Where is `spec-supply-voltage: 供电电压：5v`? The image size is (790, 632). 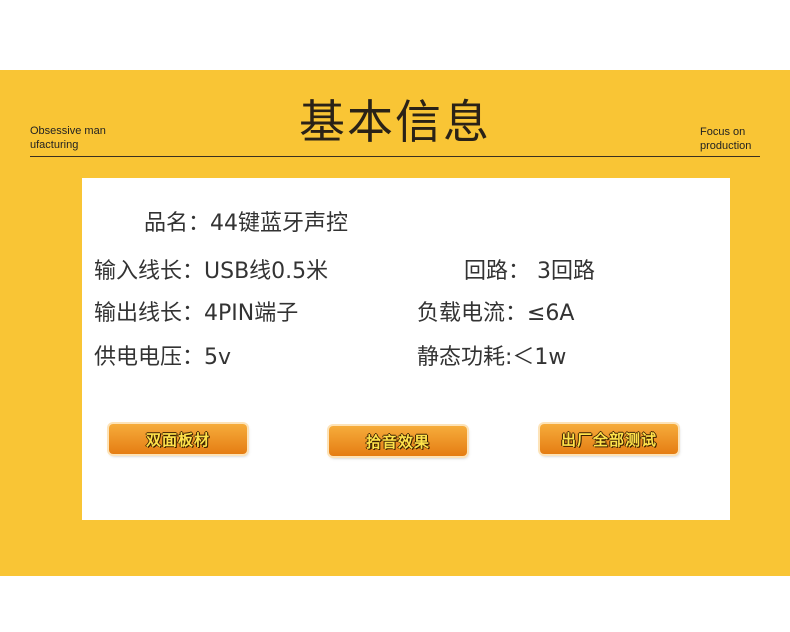
spec-supply-voltage: 供电电压：5v is located at coordinates (163, 357).